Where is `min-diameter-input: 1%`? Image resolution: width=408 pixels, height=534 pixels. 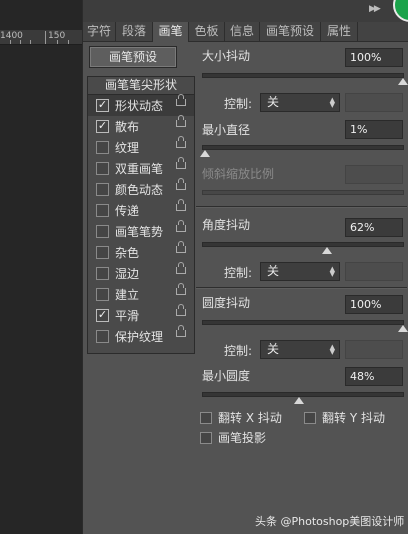
min-diameter-input: 1% is located at coordinates (374, 129).